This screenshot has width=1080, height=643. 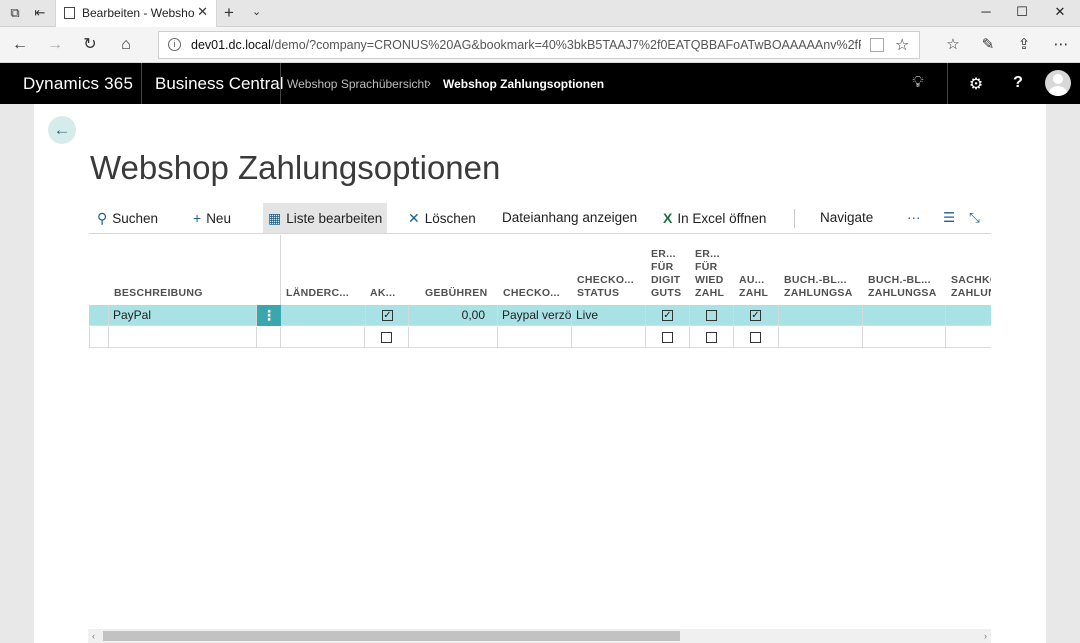 What do you see at coordinates (1061, 44) in the screenshot?
I see `more-icon: ⋯` at bounding box center [1061, 44].